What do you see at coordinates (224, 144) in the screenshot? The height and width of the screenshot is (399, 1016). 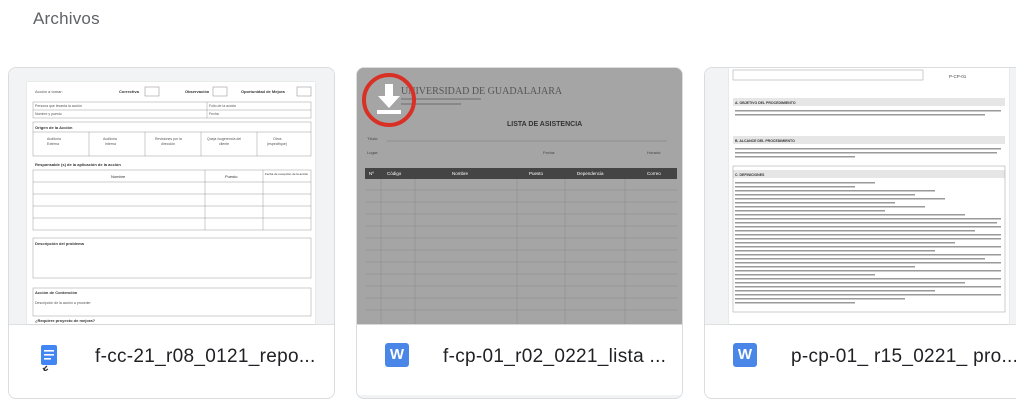 I see `svg-text: cliente` at bounding box center [224, 144].